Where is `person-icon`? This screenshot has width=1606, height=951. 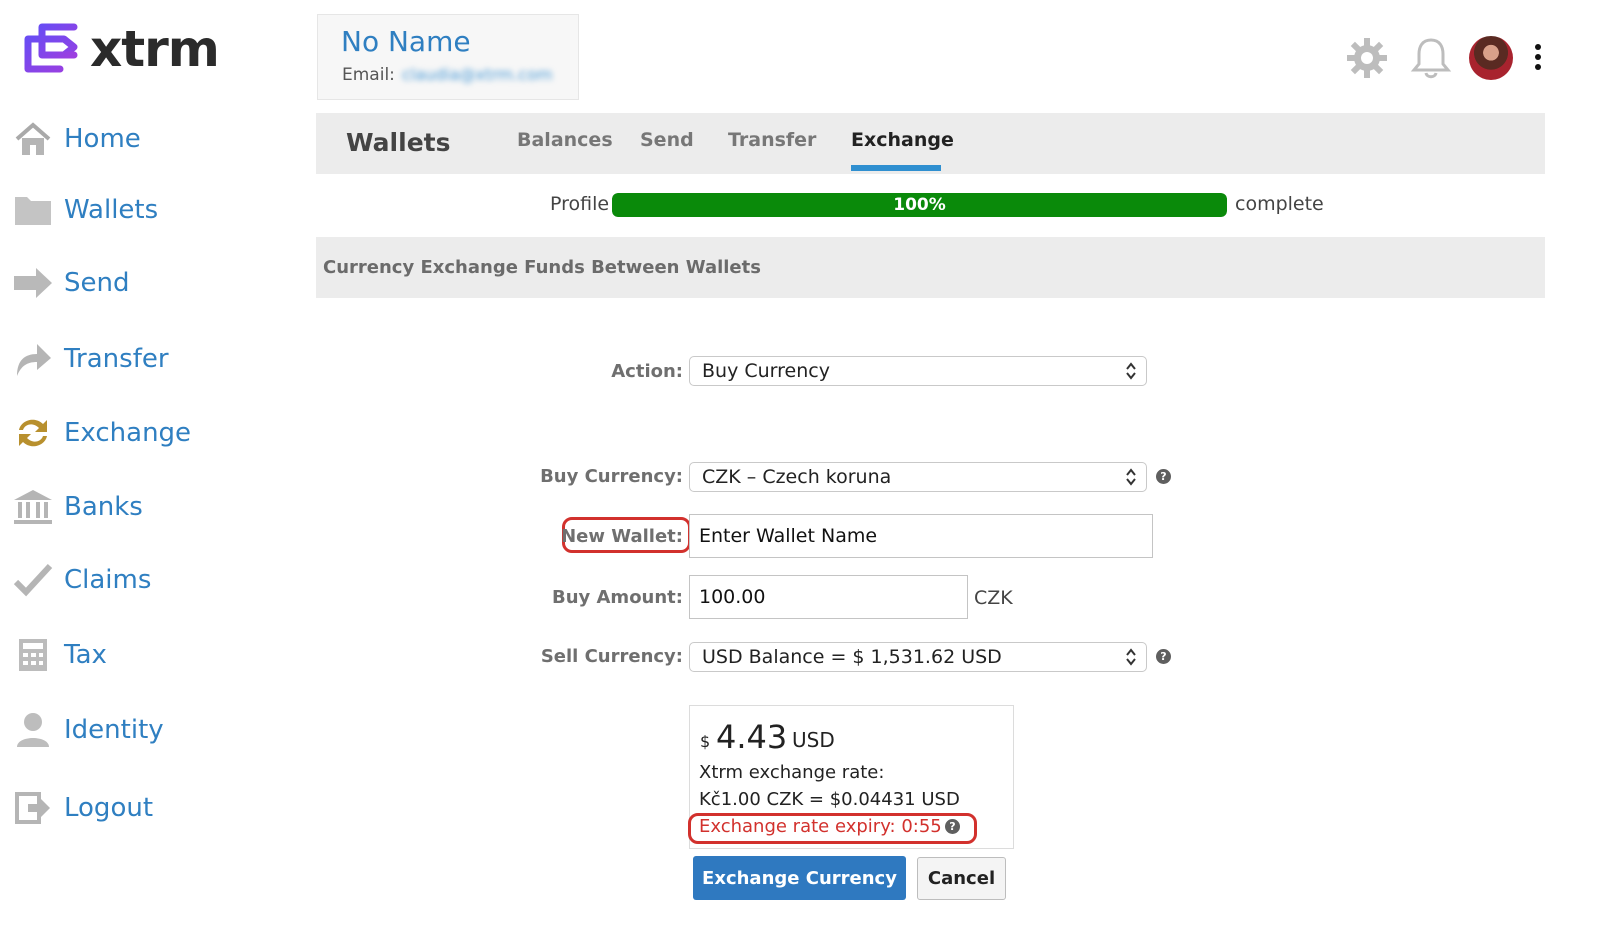
person-icon is located at coordinates (33, 730).